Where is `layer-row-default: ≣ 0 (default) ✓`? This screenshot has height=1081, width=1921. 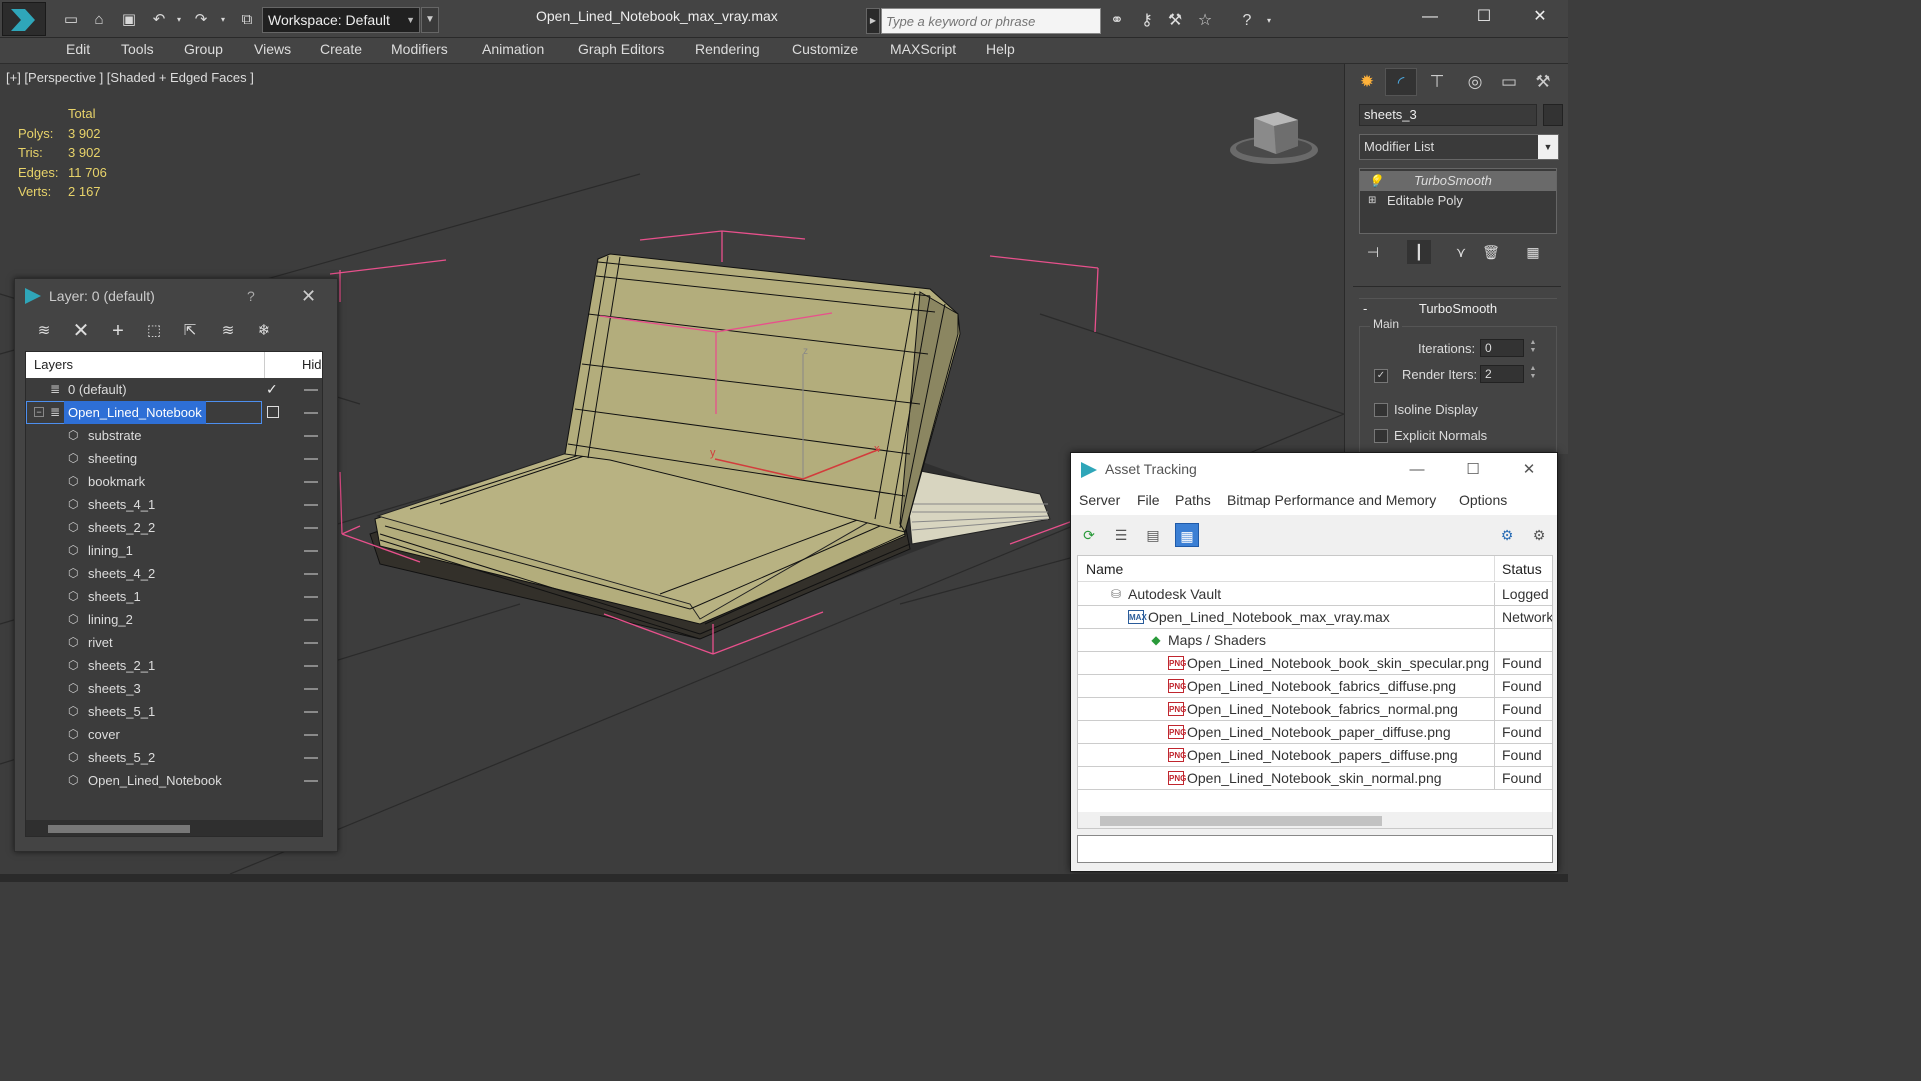
layer-row-default: ≣ 0 (default) ✓ is located at coordinates (174, 389).